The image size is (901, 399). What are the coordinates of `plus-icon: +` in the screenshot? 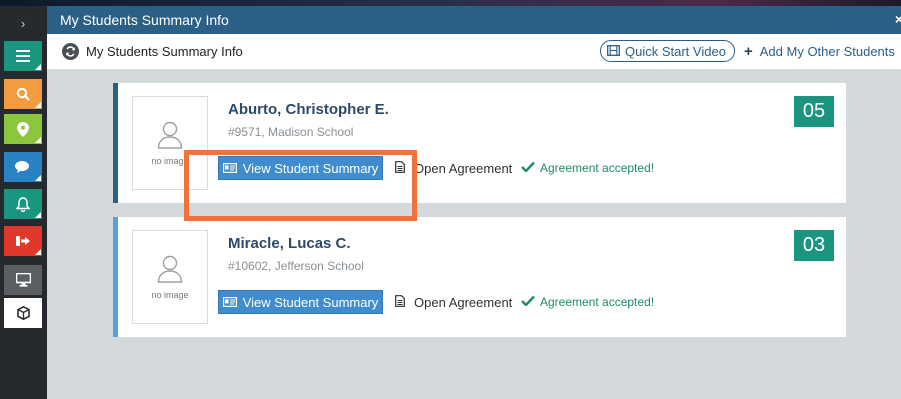 It's located at (748, 51).